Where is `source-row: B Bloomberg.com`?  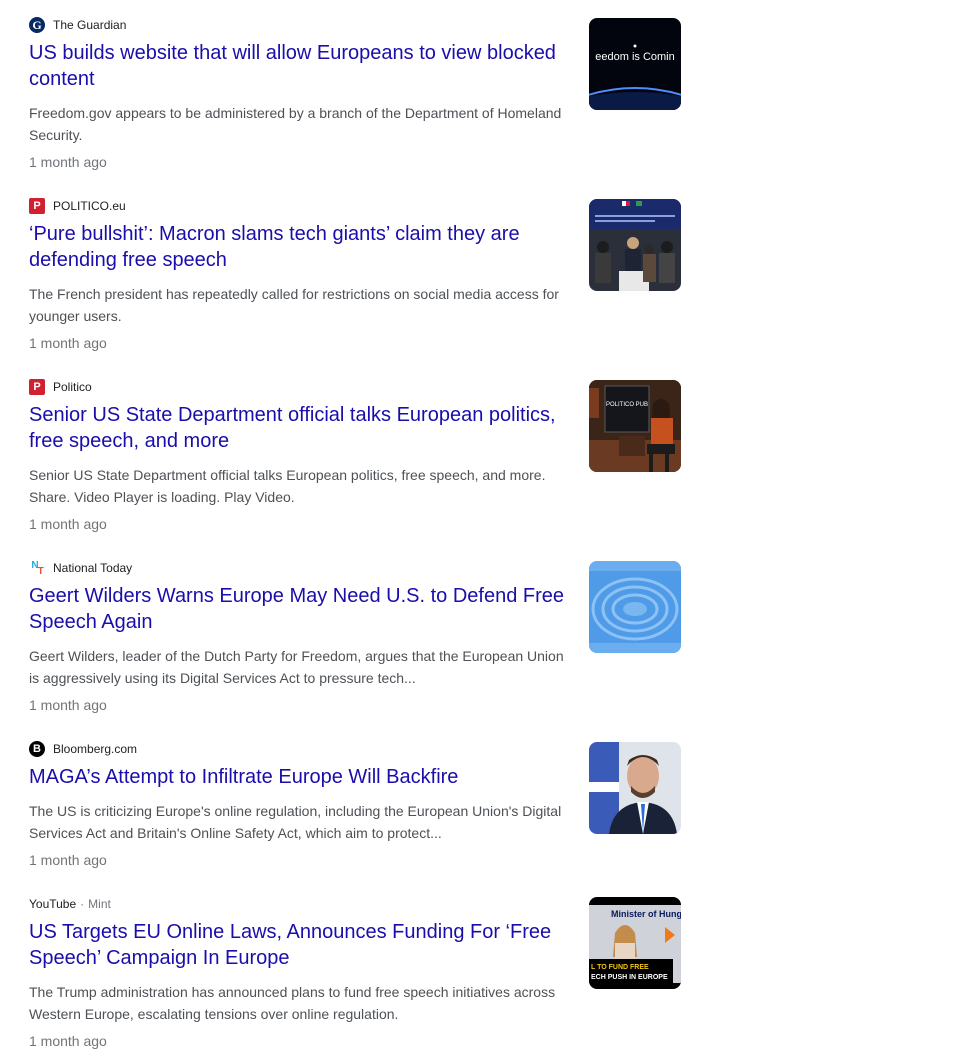 source-row: B Bloomberg.com is located at coordinates (83, 749).